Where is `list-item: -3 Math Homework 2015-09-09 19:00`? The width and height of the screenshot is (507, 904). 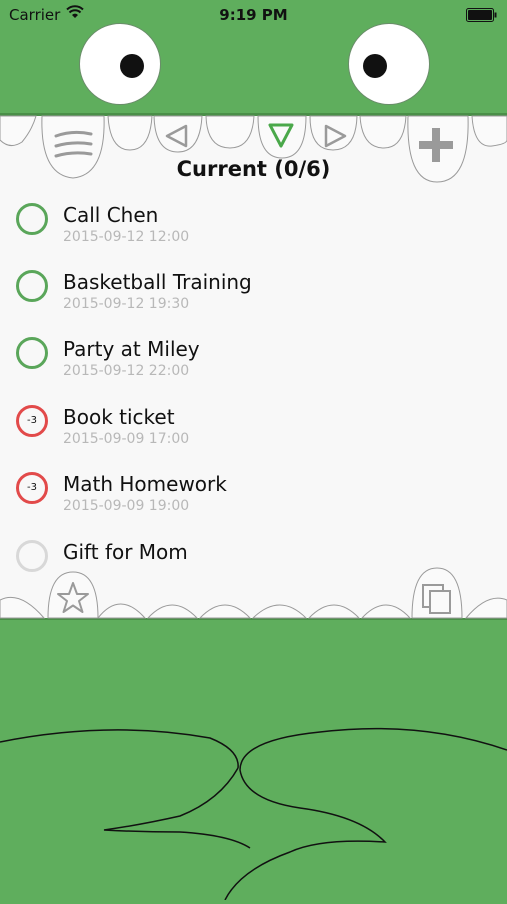
list-item: -3 Math Homework 2015-09-09 19:00 is located at coordinates (253, 499).